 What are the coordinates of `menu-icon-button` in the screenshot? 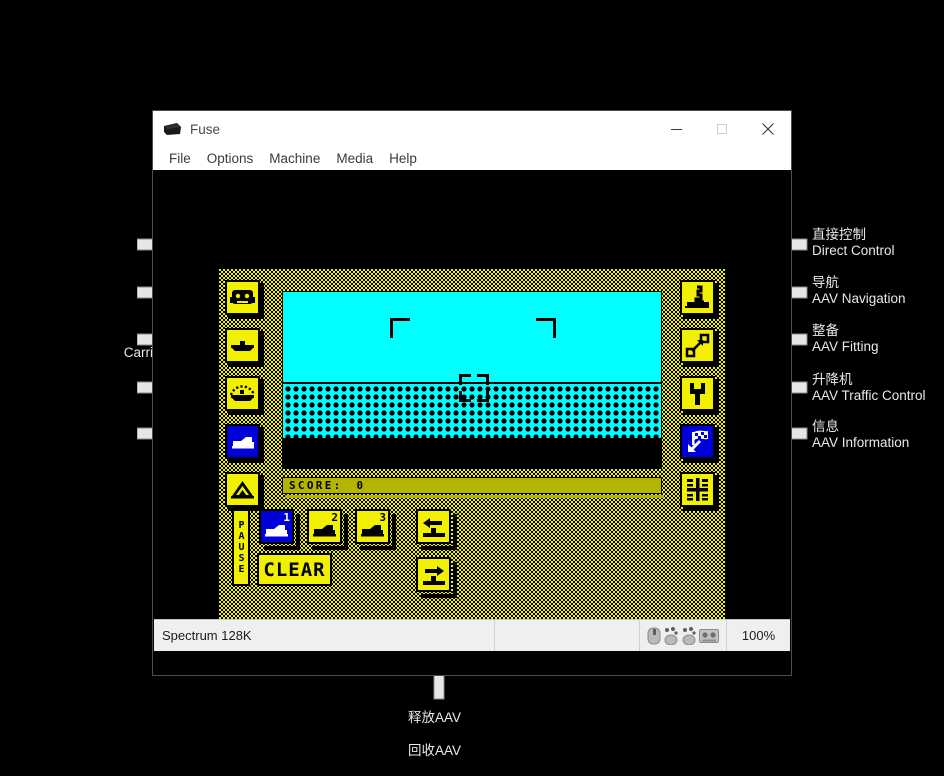 It's located at (244, 299).